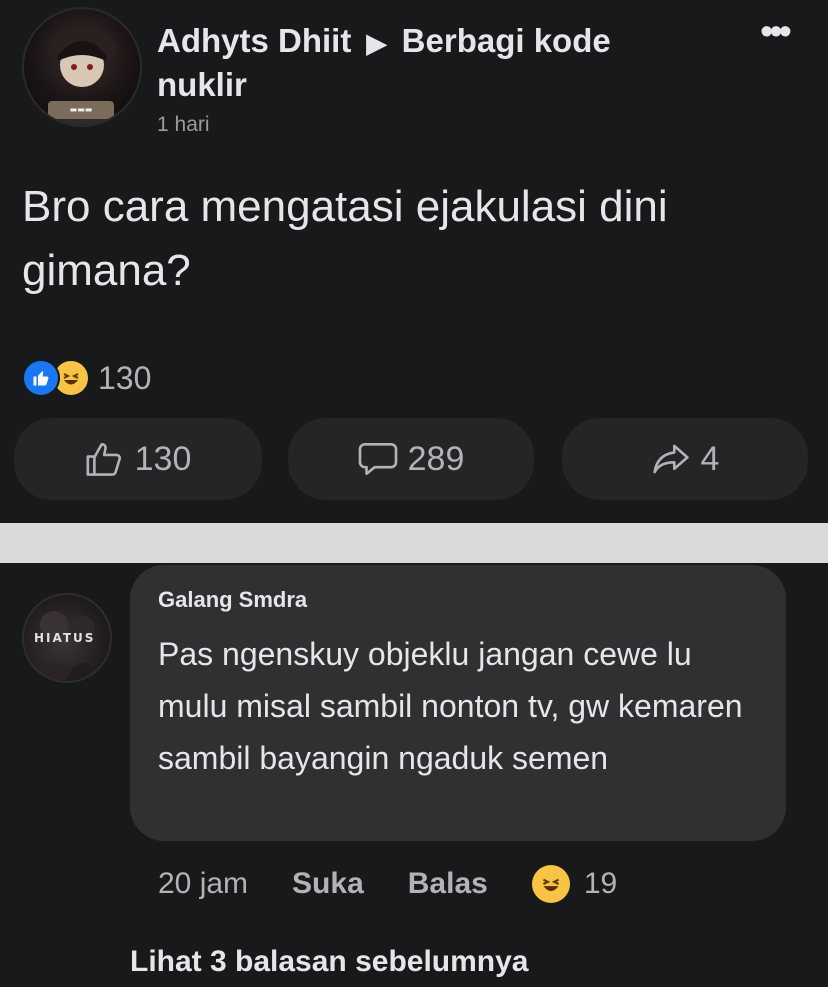 The width and height of the screenshot is (828, 987). I want to click on comment-count: 289, so click(436, 458).